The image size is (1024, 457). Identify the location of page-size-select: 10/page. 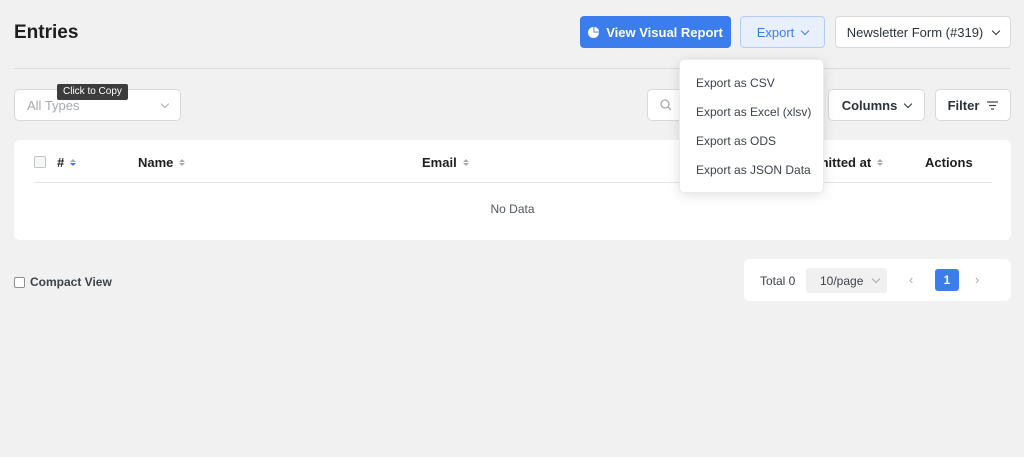
(846, 280).